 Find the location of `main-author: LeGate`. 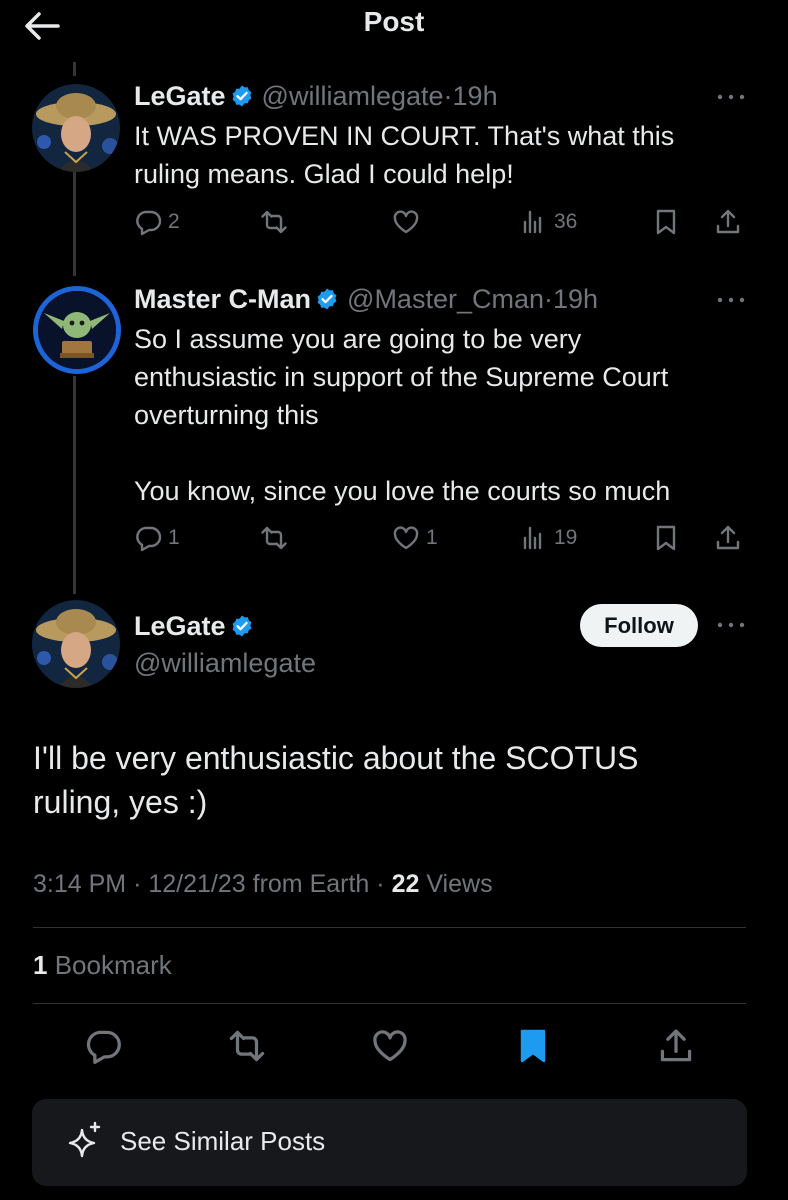

main-author: LeGate is located at coordinates (198, 626).